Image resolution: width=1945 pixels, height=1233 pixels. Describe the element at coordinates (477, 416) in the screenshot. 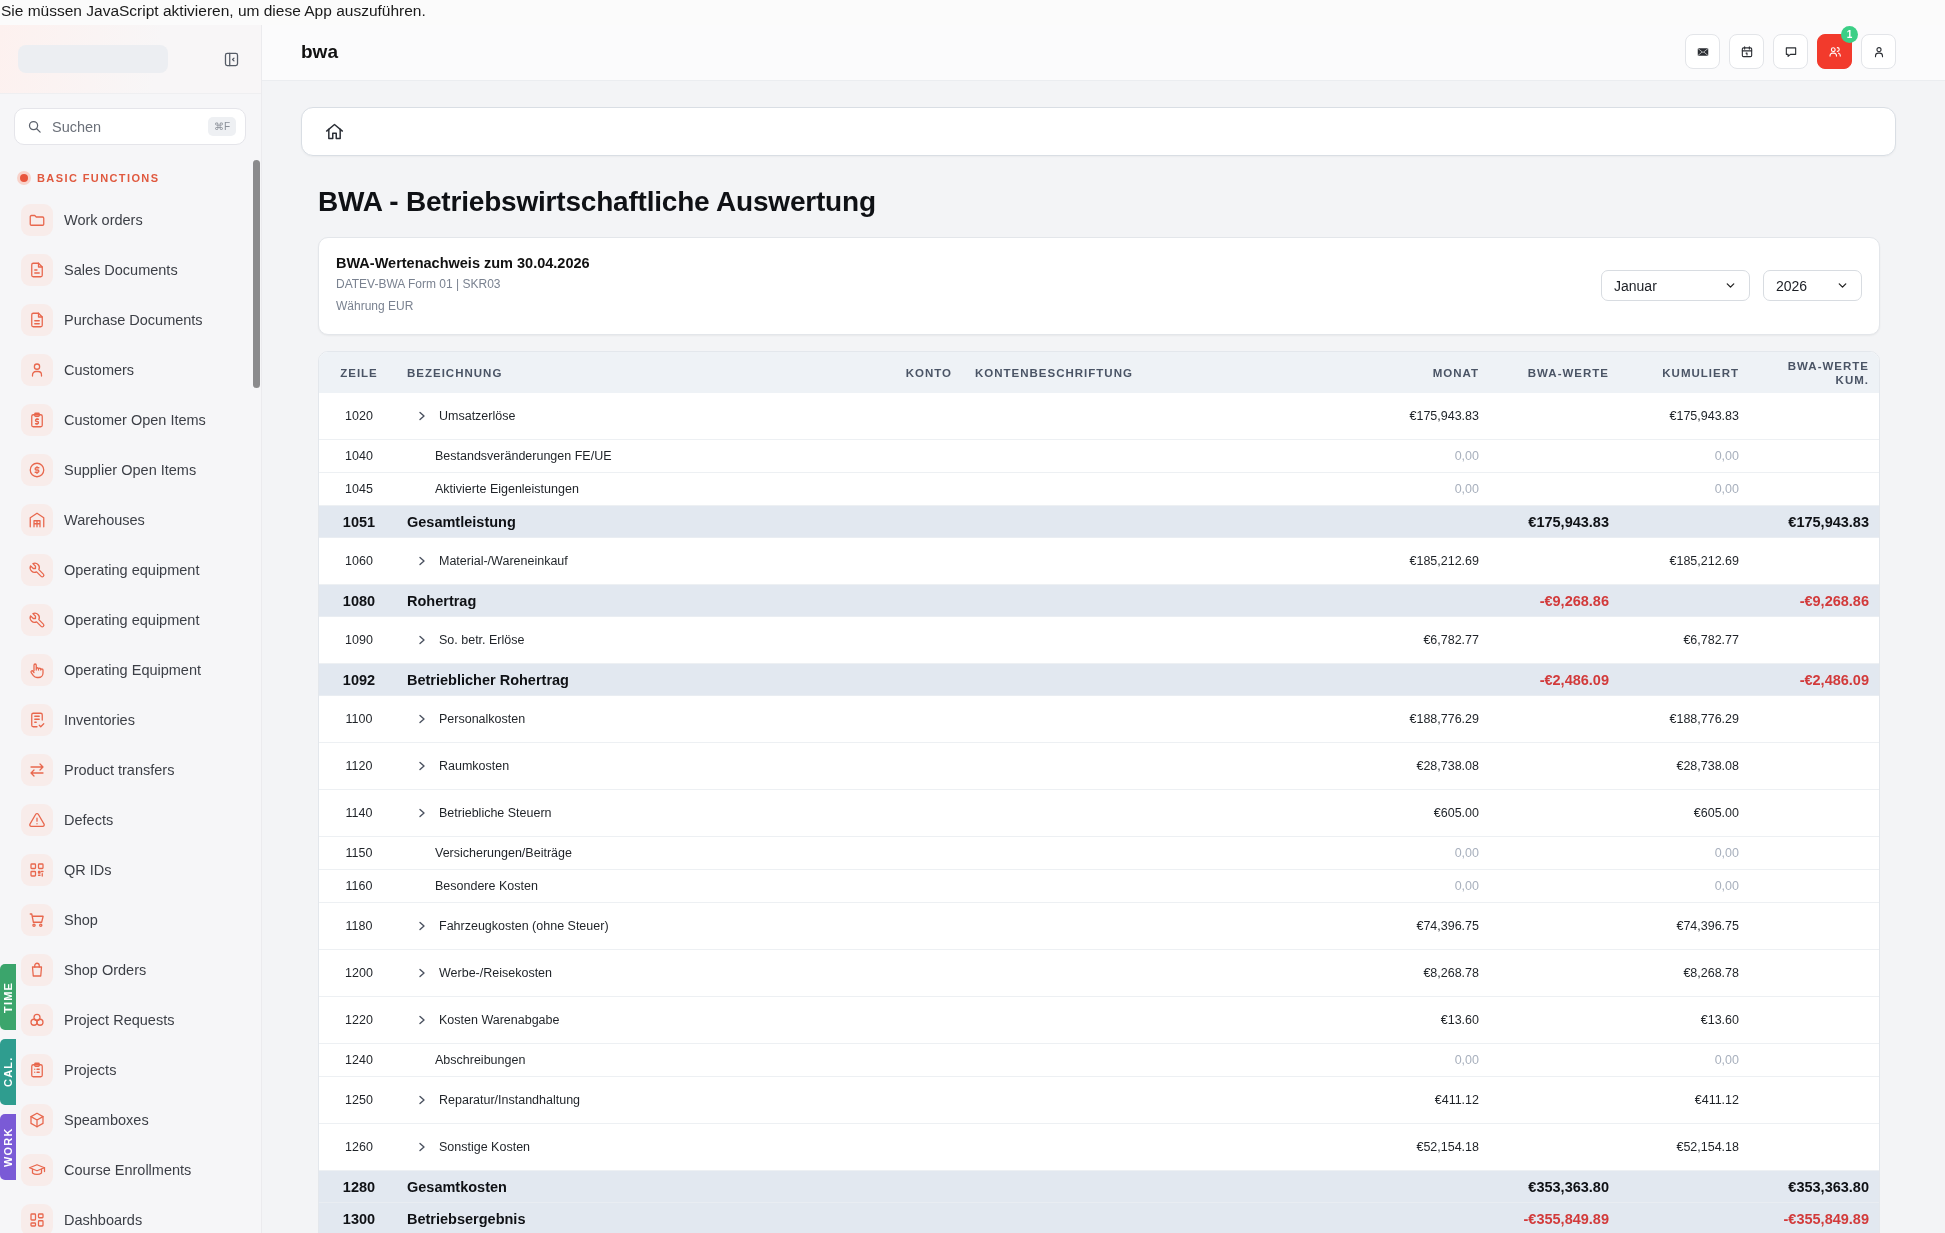

I see `row-label: Umsatzerlöse` at that location.